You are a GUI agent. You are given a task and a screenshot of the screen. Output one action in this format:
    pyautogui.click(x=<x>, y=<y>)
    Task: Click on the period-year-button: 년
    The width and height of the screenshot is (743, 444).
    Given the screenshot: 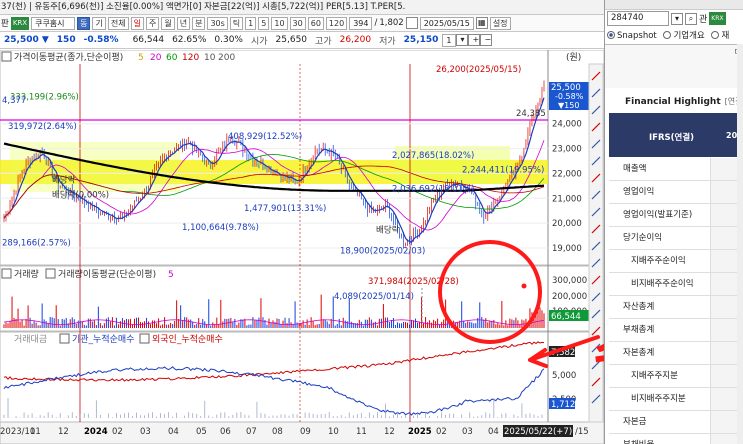 What is the action you would take?
    pyautogui.click(x=183, y=23)
    